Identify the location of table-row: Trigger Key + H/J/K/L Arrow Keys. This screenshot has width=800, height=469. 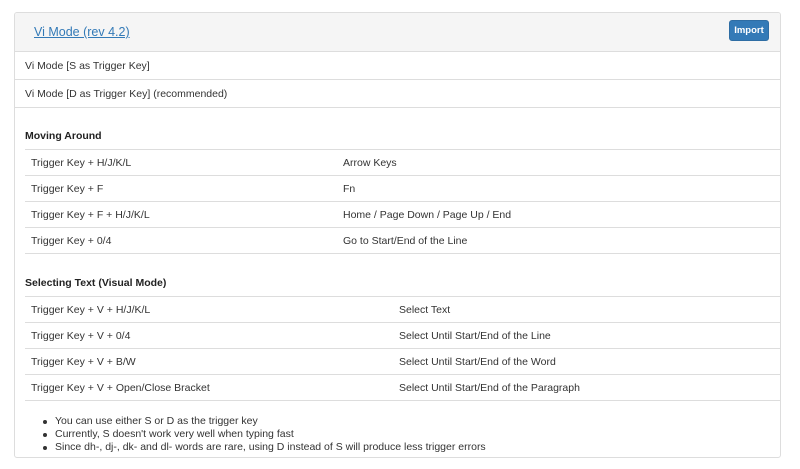
(402, 162).